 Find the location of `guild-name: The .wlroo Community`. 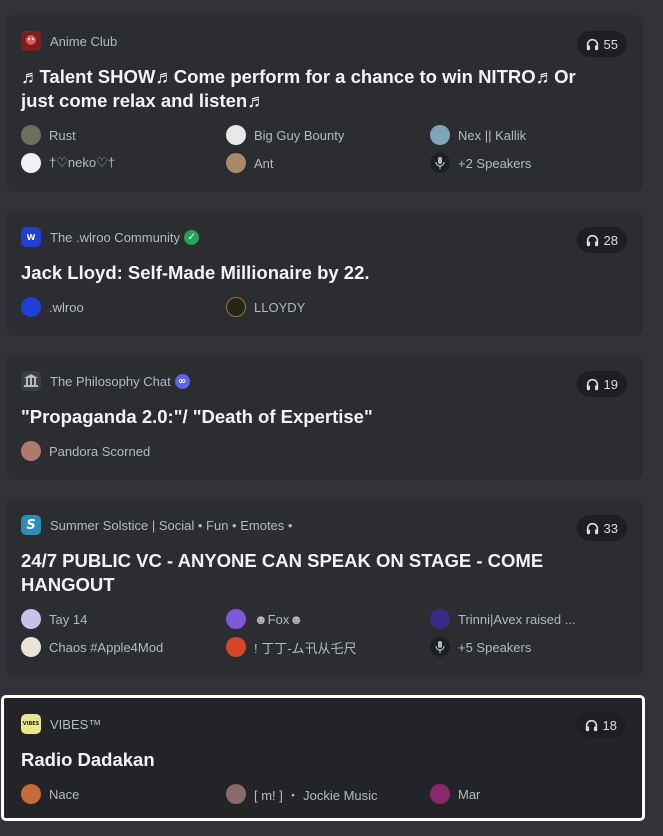

guild-name: The .wlroo Community is located at coordinates (115, 237).